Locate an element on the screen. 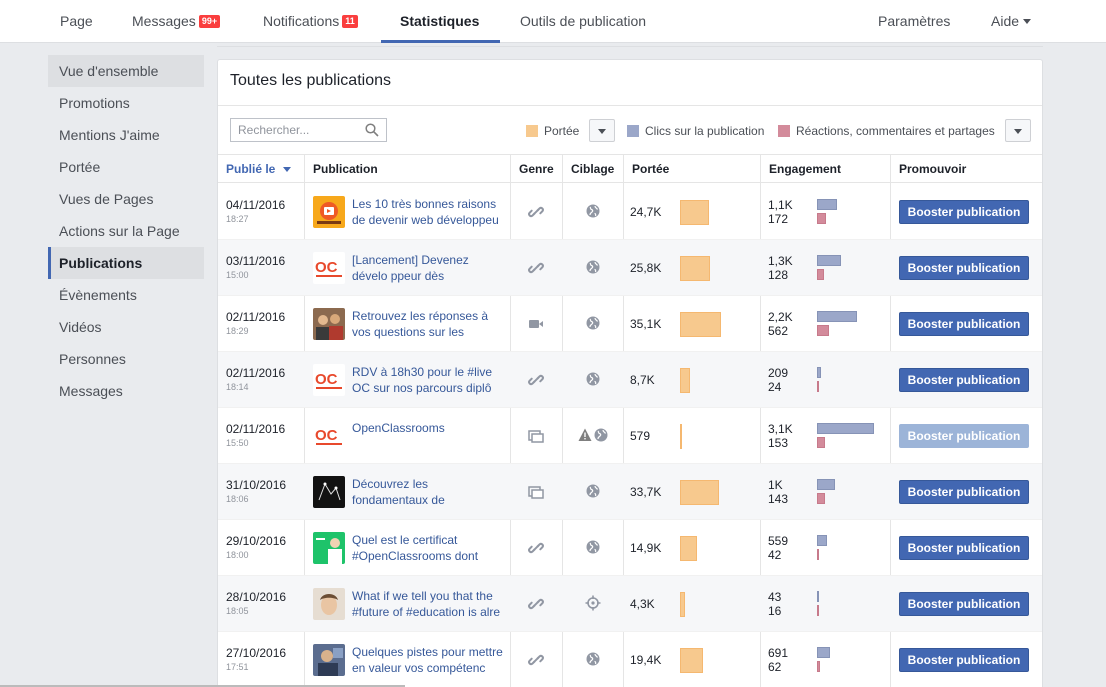 This screenshot has width=1106, height=687. globe-icon is located at coordinates (593, 212).